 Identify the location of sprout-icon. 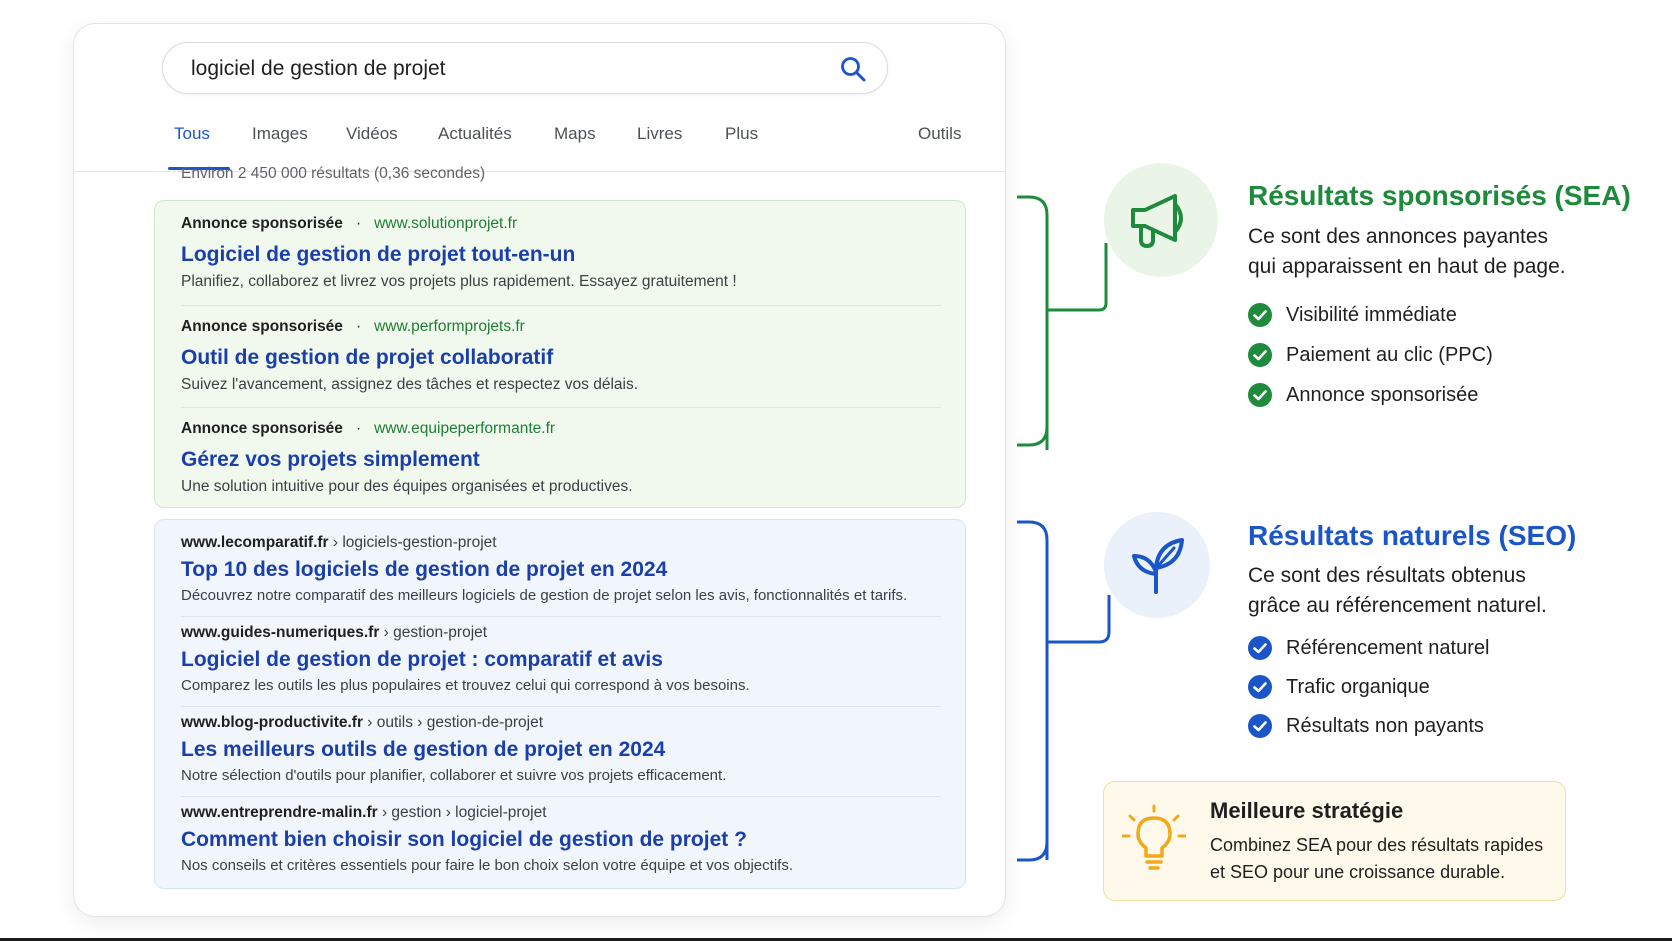
(1158, 566).